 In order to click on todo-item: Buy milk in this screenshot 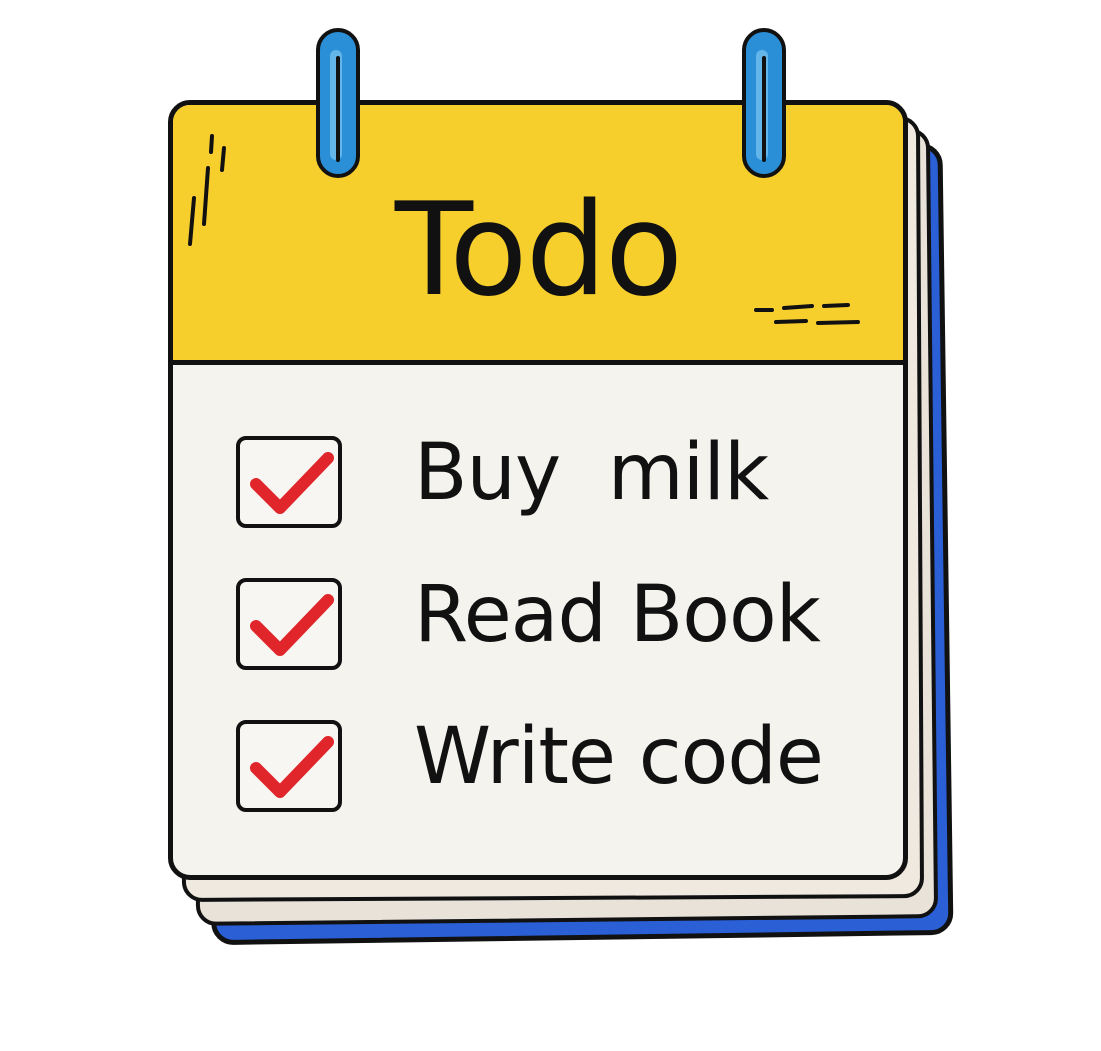, I will do `click(552, 478)`.